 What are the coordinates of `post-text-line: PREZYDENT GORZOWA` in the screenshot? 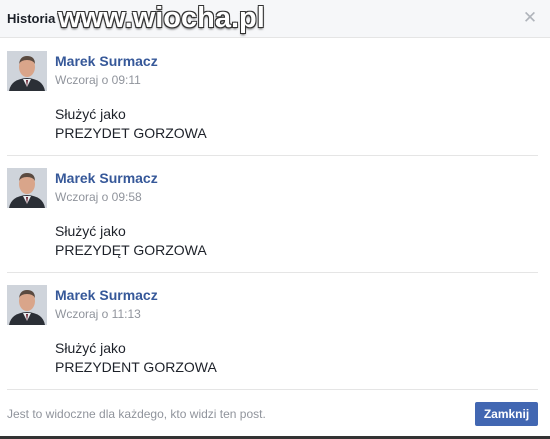 It's located at (136, 367).